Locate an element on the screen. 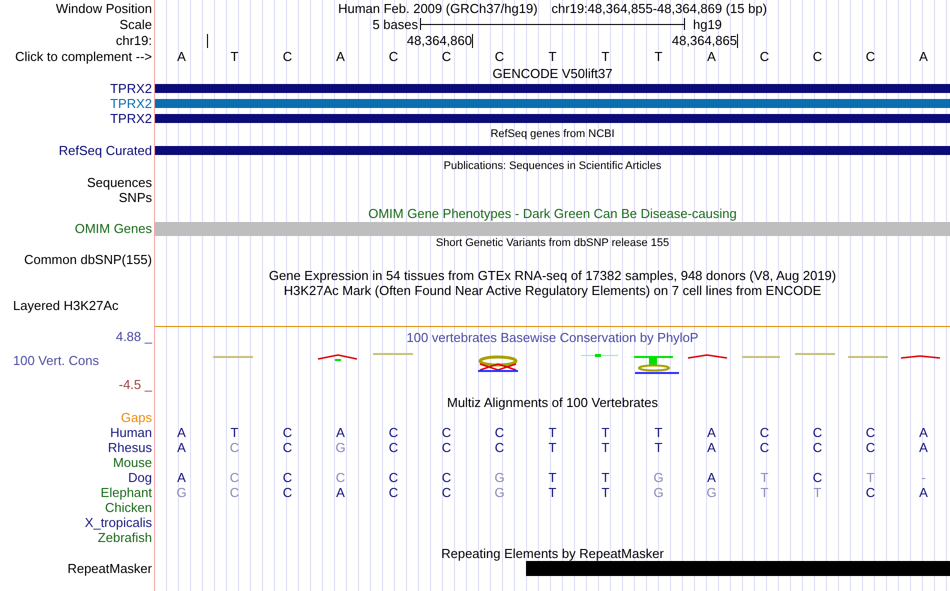  track-title: Multiz Alignments of 100 Vertebrates is located at coordinates (552, 402).